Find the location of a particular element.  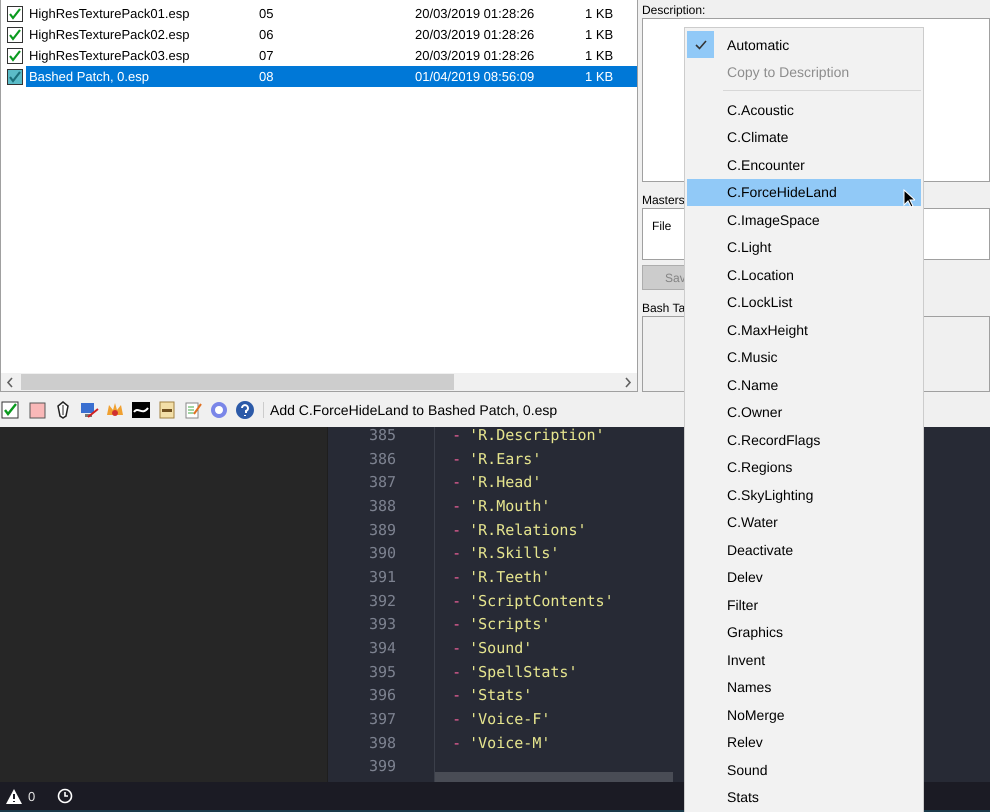

code-string: 'R.Head' is located at coordinates (505, 482).